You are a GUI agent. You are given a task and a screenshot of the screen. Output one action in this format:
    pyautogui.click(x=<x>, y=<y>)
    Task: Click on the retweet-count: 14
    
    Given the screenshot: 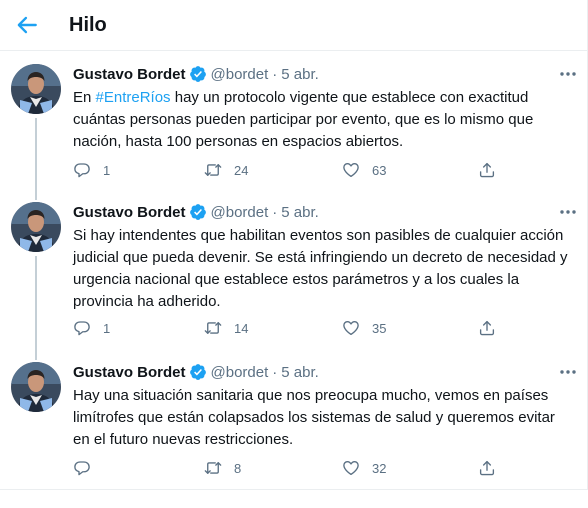 What is the action you would take?
    pyautogui.click(x=241, y=328)
    